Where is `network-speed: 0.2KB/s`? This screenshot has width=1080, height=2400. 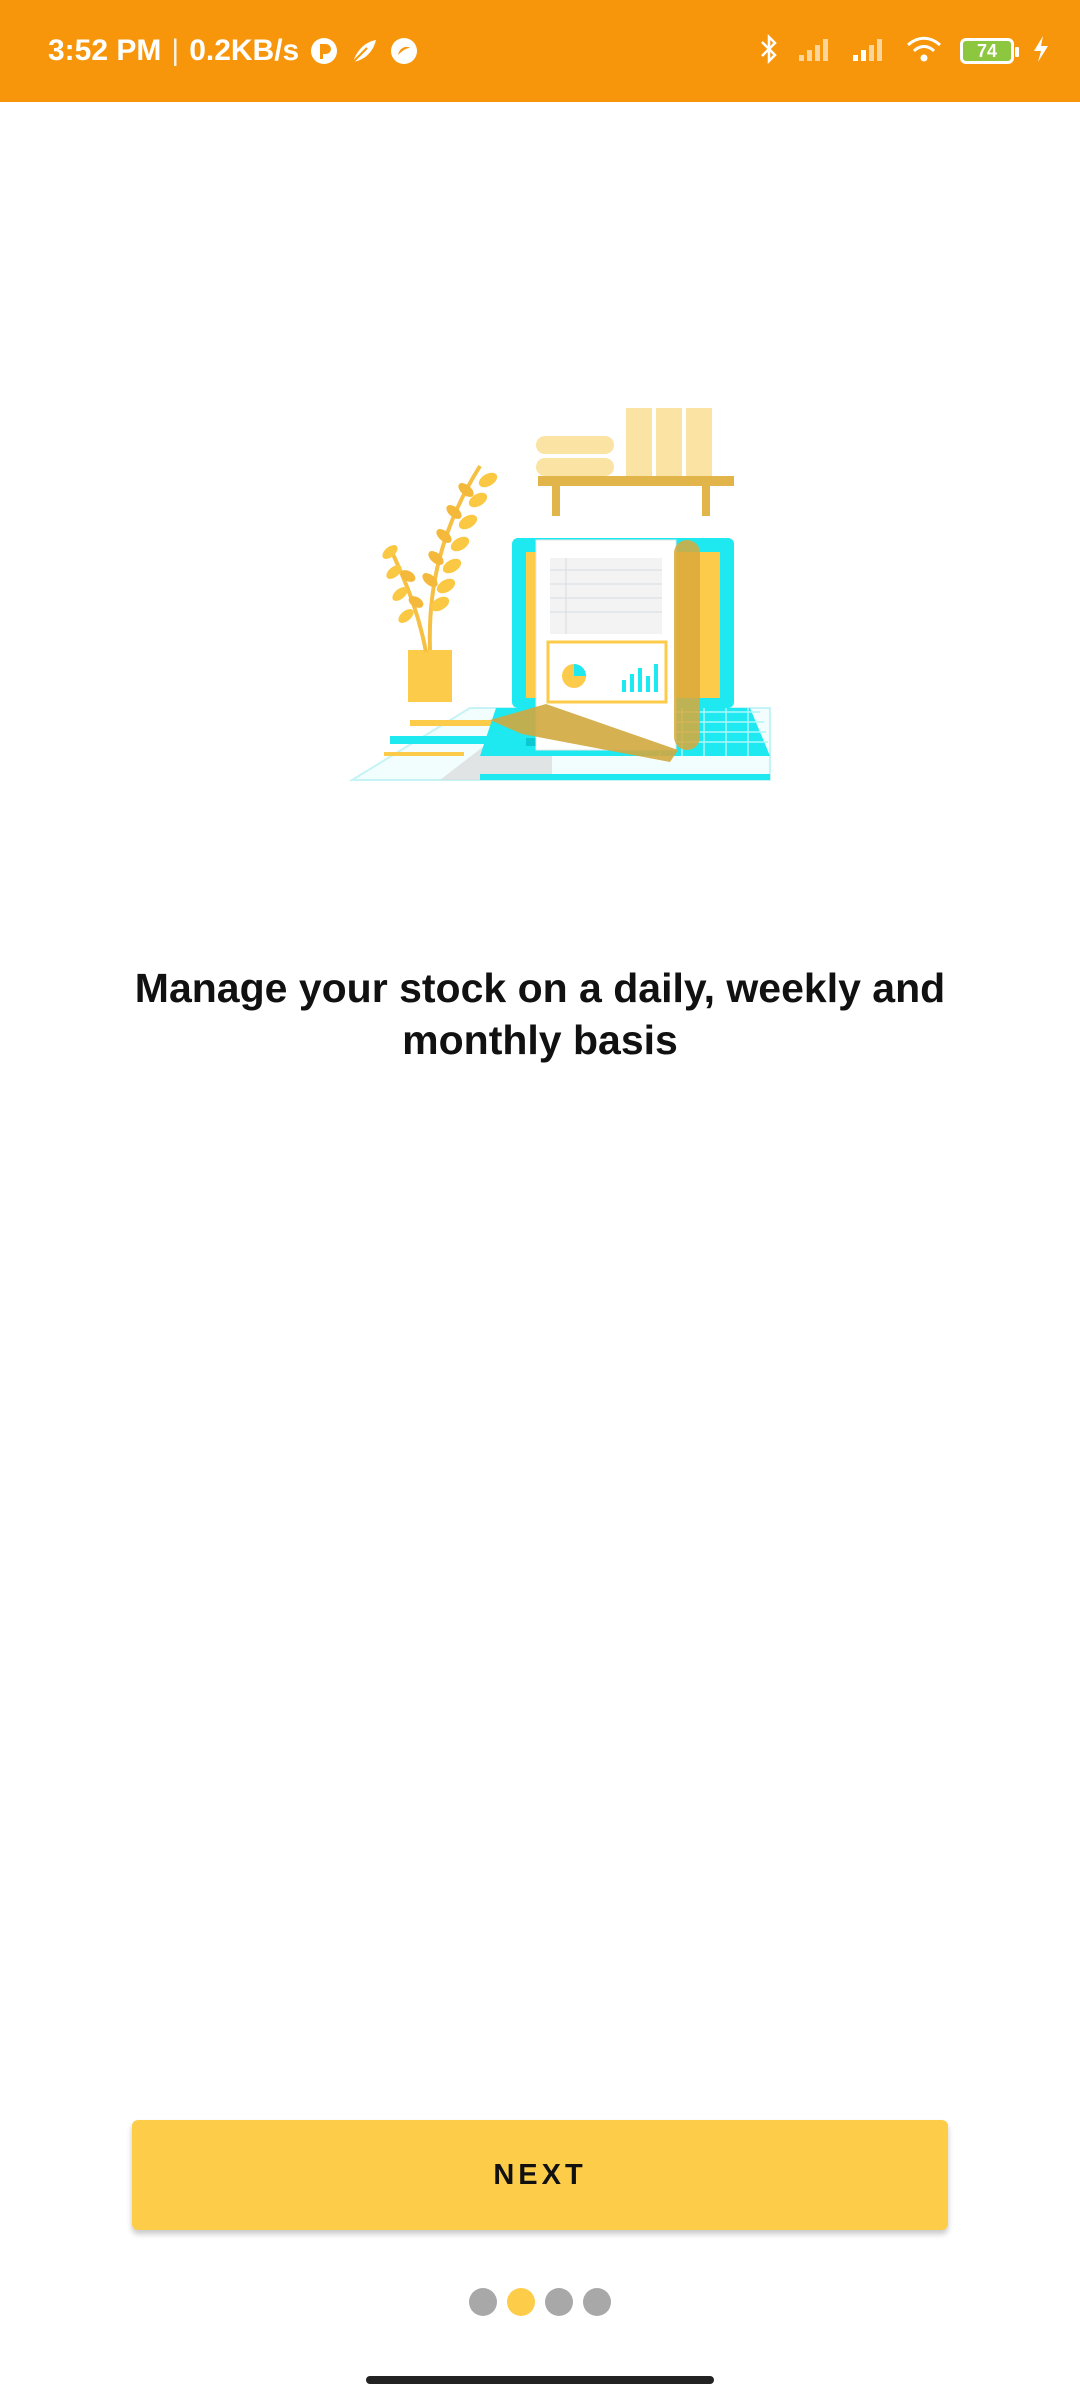
network-speed: 0.2KB/s is located at coordinates (244, 50).